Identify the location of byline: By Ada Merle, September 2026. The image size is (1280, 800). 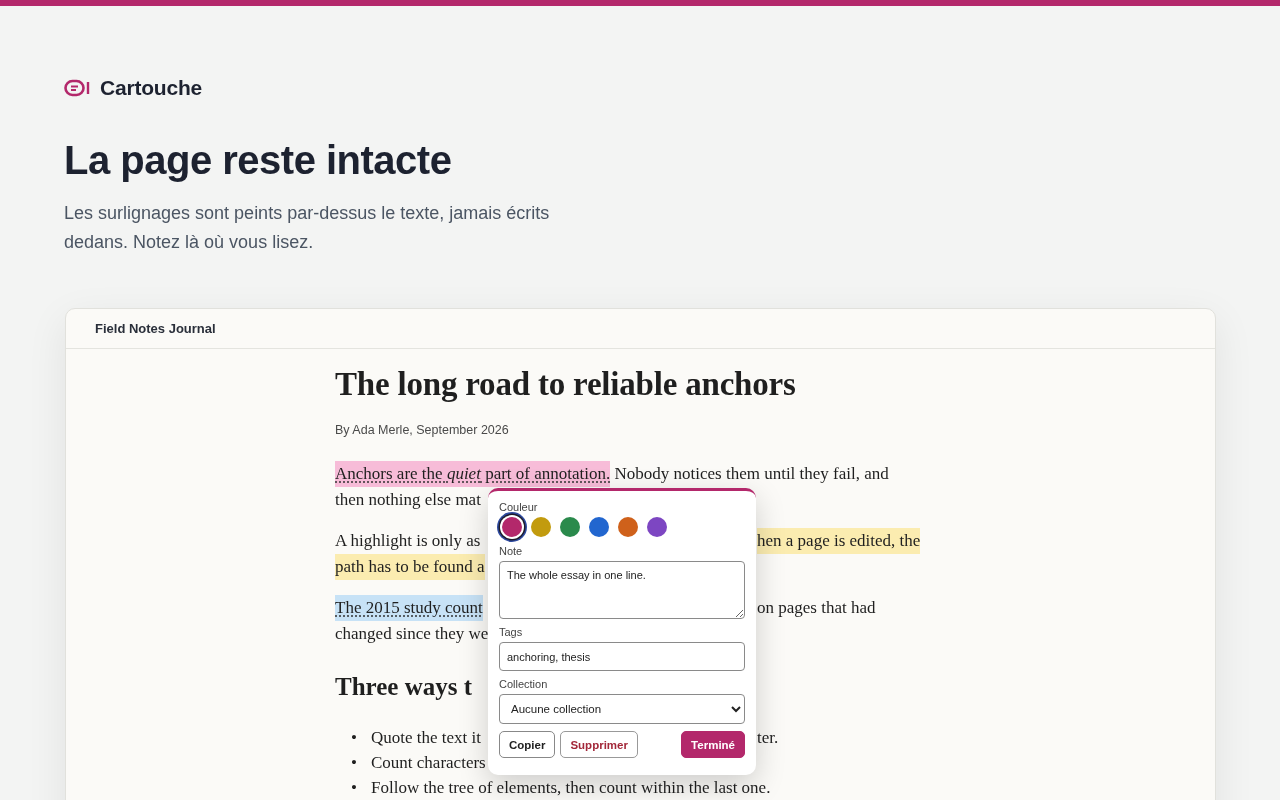
(422, 430).